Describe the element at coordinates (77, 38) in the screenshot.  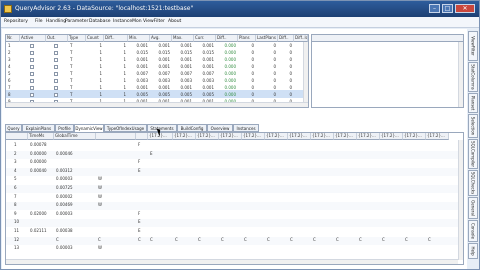
I see `col-header-type: Type` at that location.